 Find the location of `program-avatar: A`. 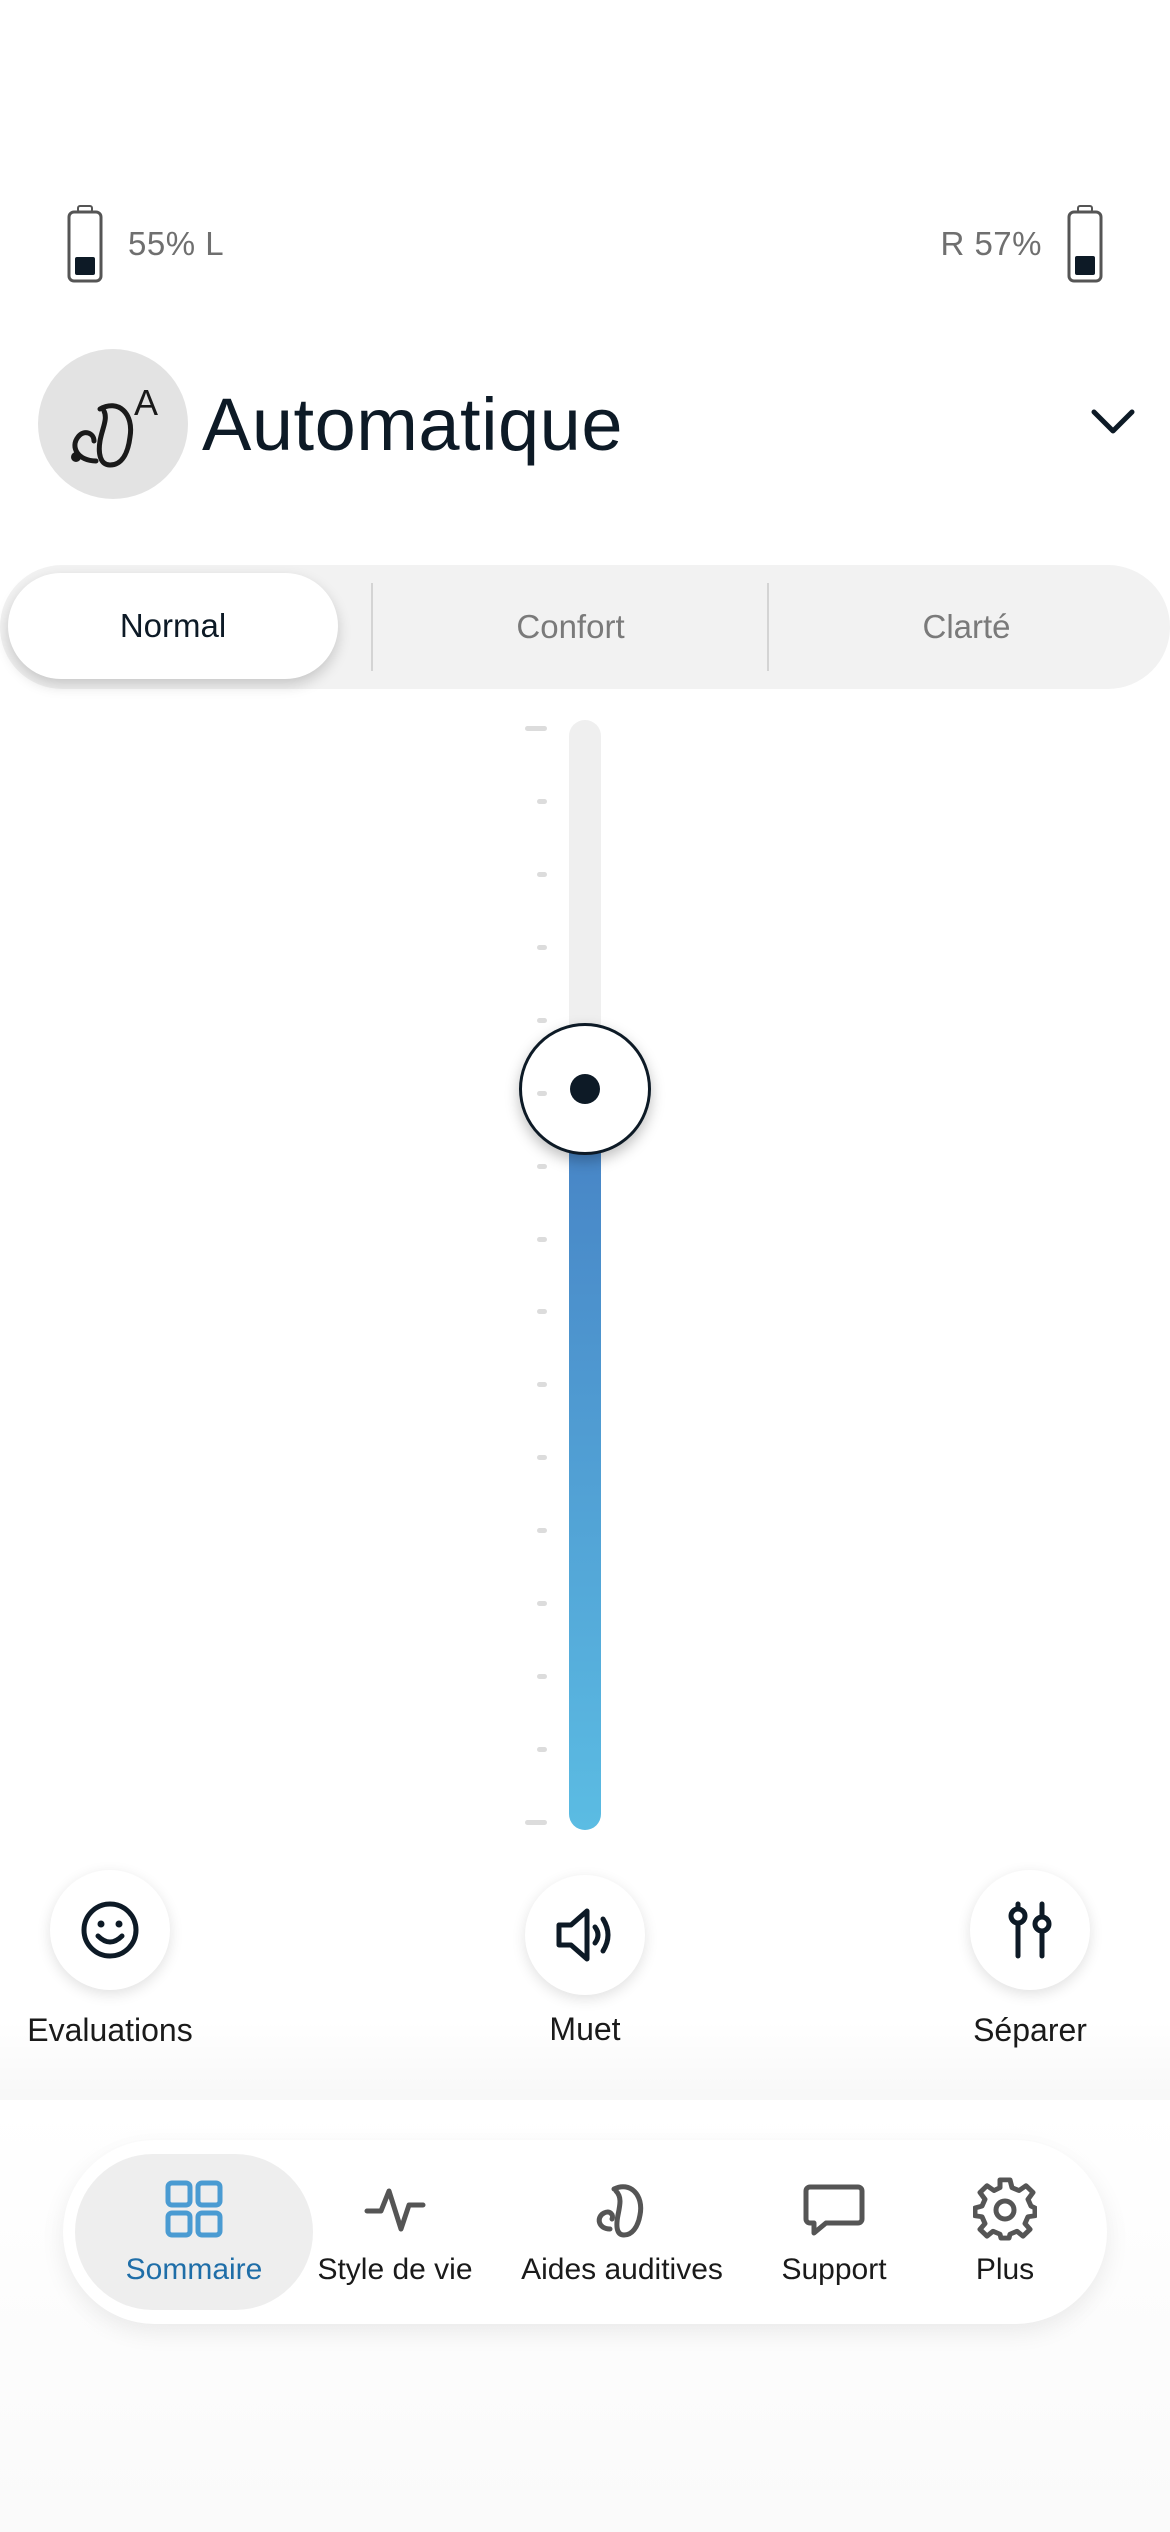

program-avatar: A is located at coordinates (113, 424).